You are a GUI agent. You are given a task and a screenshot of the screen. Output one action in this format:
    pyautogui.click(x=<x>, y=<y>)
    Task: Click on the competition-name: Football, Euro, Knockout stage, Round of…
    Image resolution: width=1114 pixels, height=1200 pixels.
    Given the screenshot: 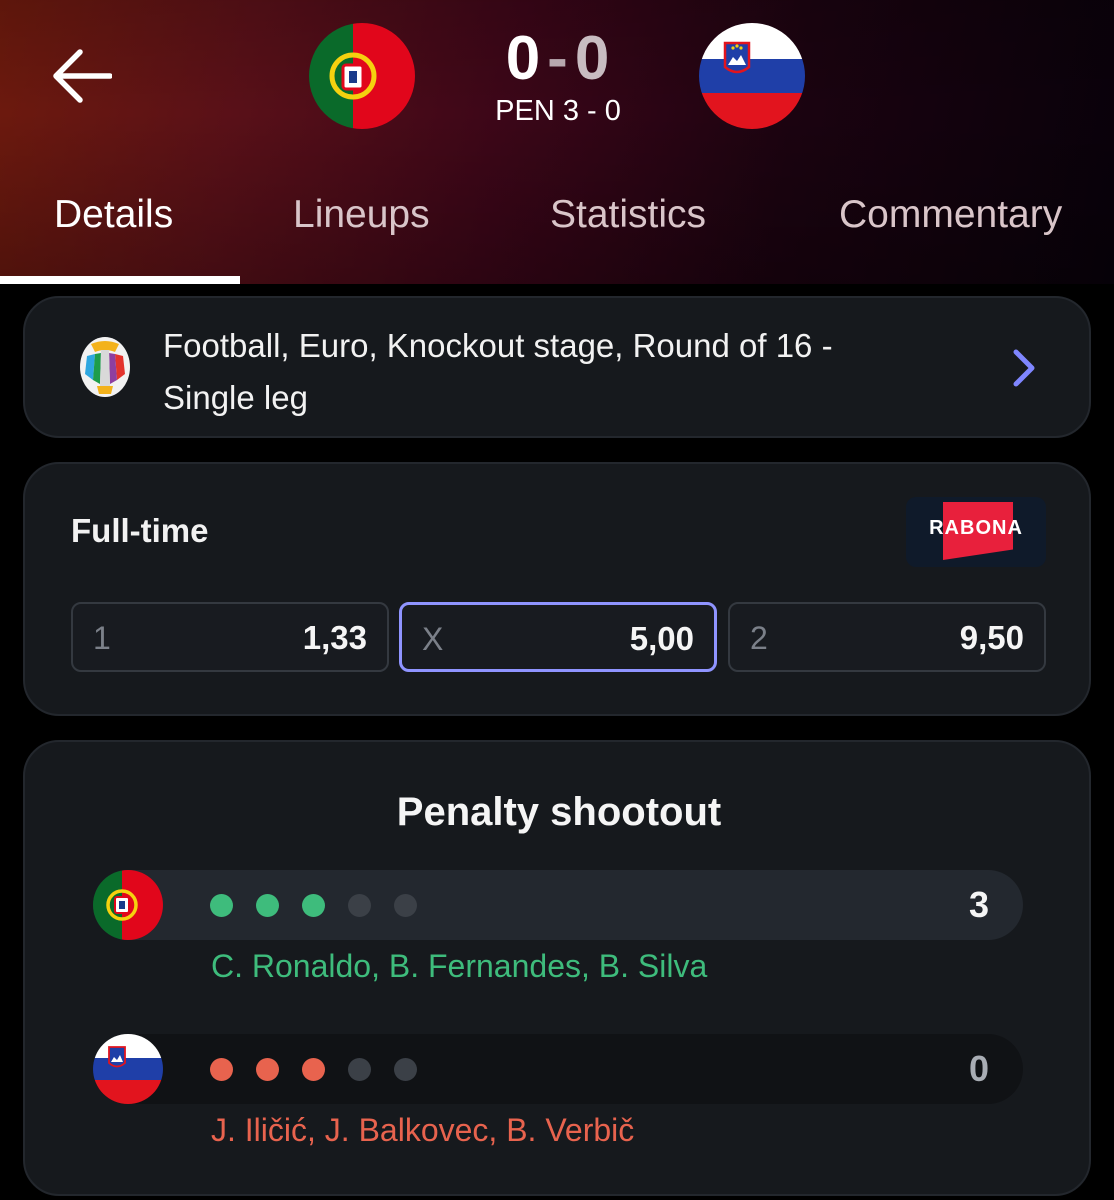 What is the action you would take?
    pyautogui.click(x=498, y=371)
    